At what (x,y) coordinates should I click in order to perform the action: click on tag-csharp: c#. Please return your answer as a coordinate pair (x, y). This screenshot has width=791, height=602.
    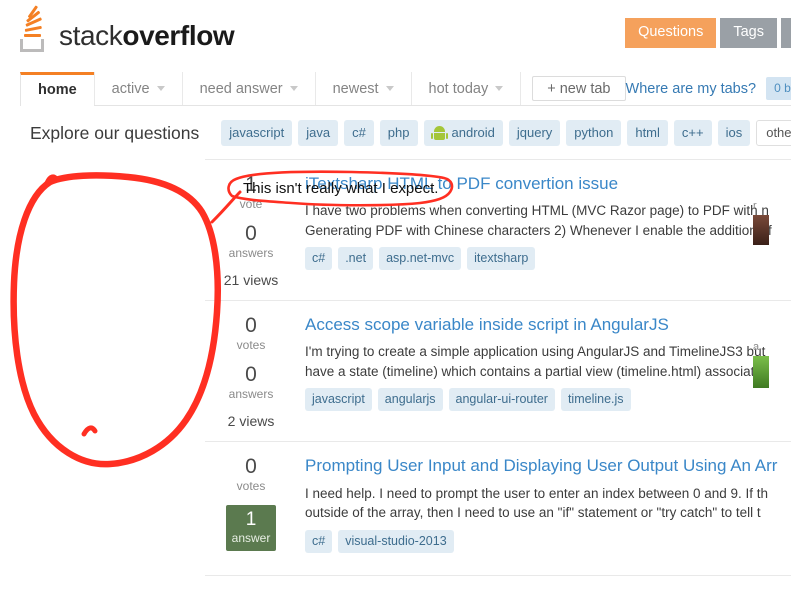
    Looking at the image, I should click on (359, 133).